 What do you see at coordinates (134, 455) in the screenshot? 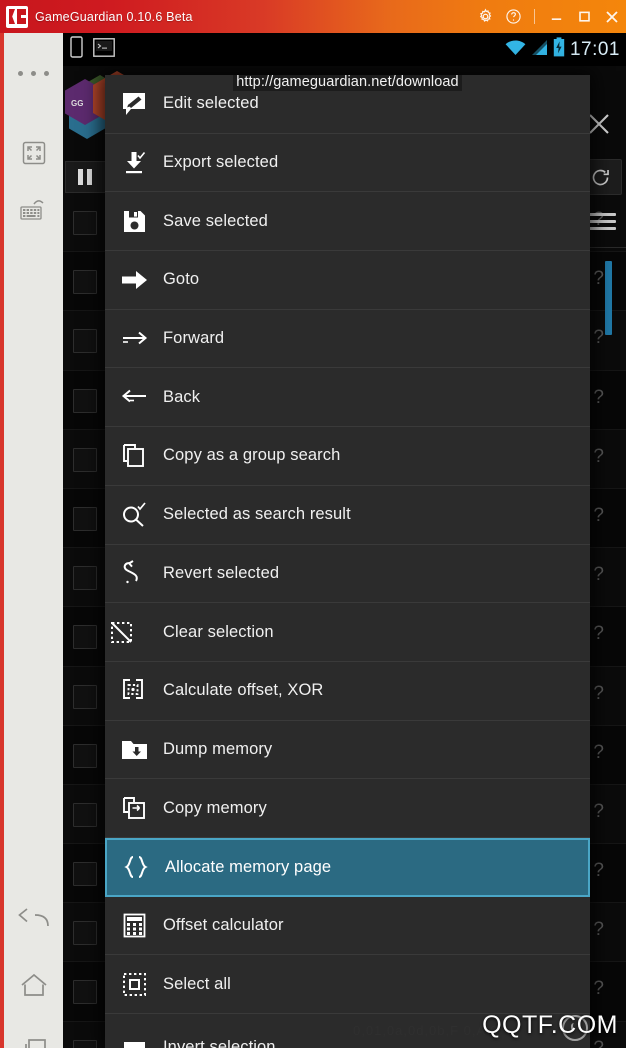
I see `copy-pages-icon` at bounding box center [134, 455].